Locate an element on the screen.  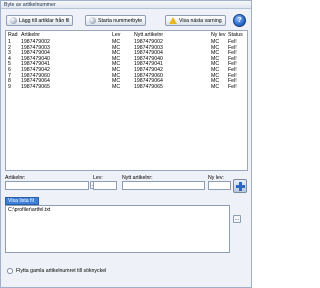
source-select: Visa lista fil is located at coordinates (22, 201).